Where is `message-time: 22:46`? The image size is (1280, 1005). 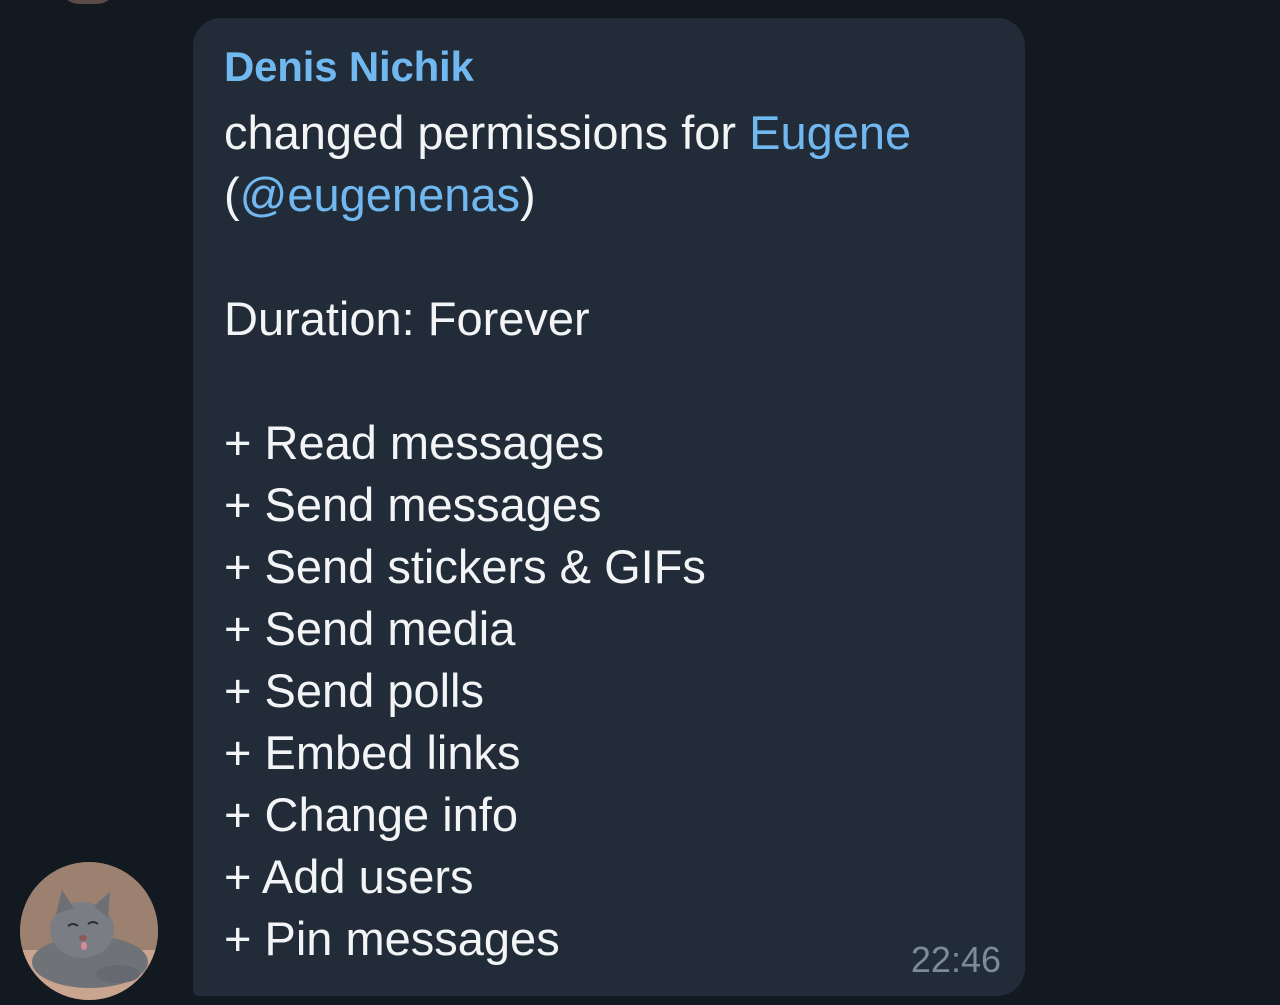 message-time: 22:46 is located at coordinates (955, 959).